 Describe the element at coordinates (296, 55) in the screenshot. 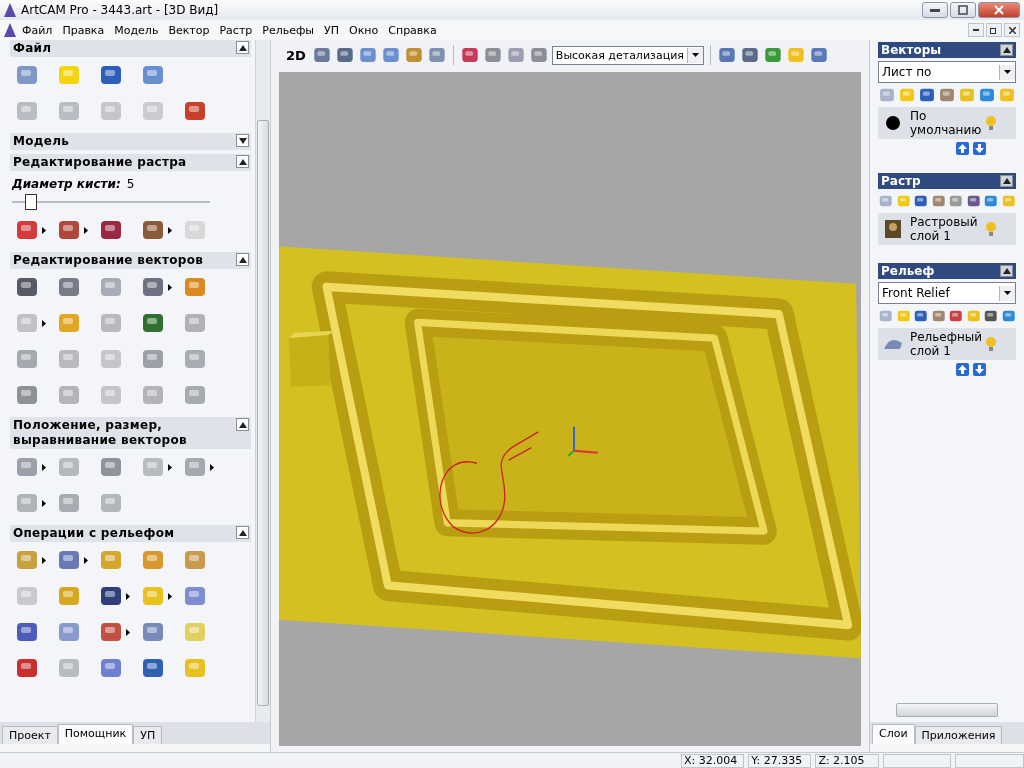

I see `mode-2d-button: 2D` at that location.